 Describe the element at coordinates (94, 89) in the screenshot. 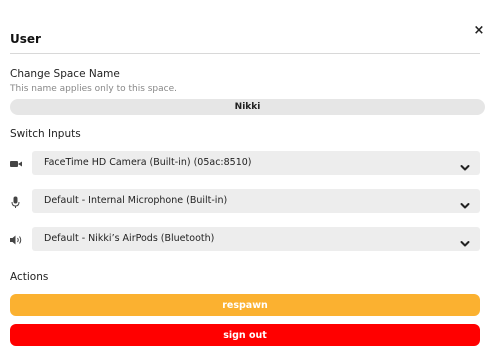

I see `space-name-helper-text: This name applies only to this space.` at that location.